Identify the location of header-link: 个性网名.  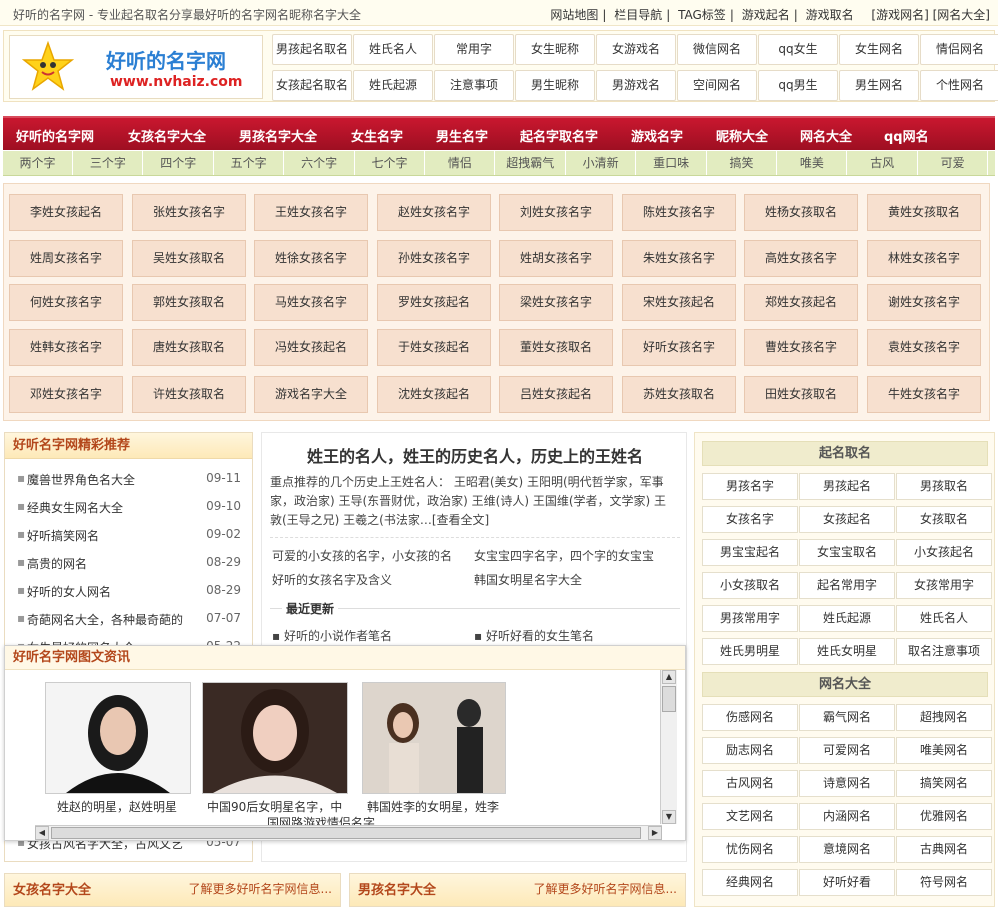
(959, 85).